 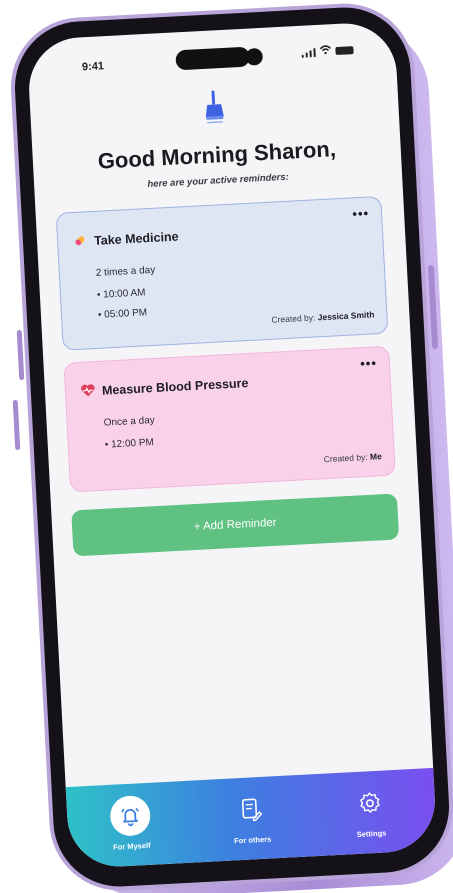 What do you see at coordinates (213, 58) in the screenshot?
I see `dynamic-island` at bounding box center [213, 58].